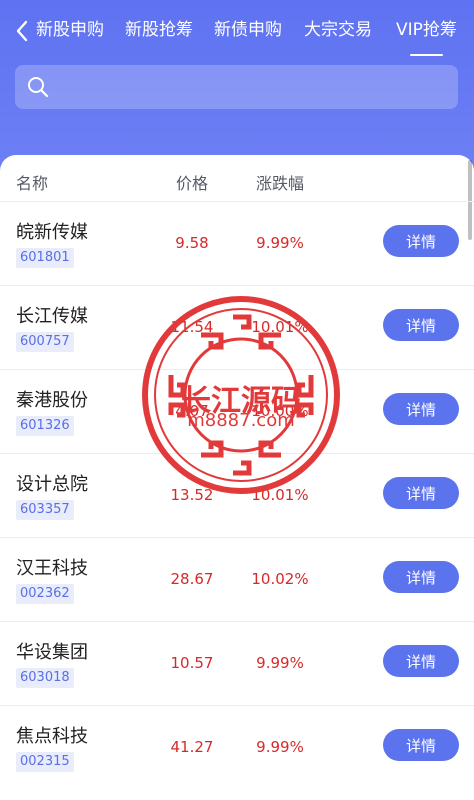  I want to click on stock-code-badge: 603018, so click(45, 678).